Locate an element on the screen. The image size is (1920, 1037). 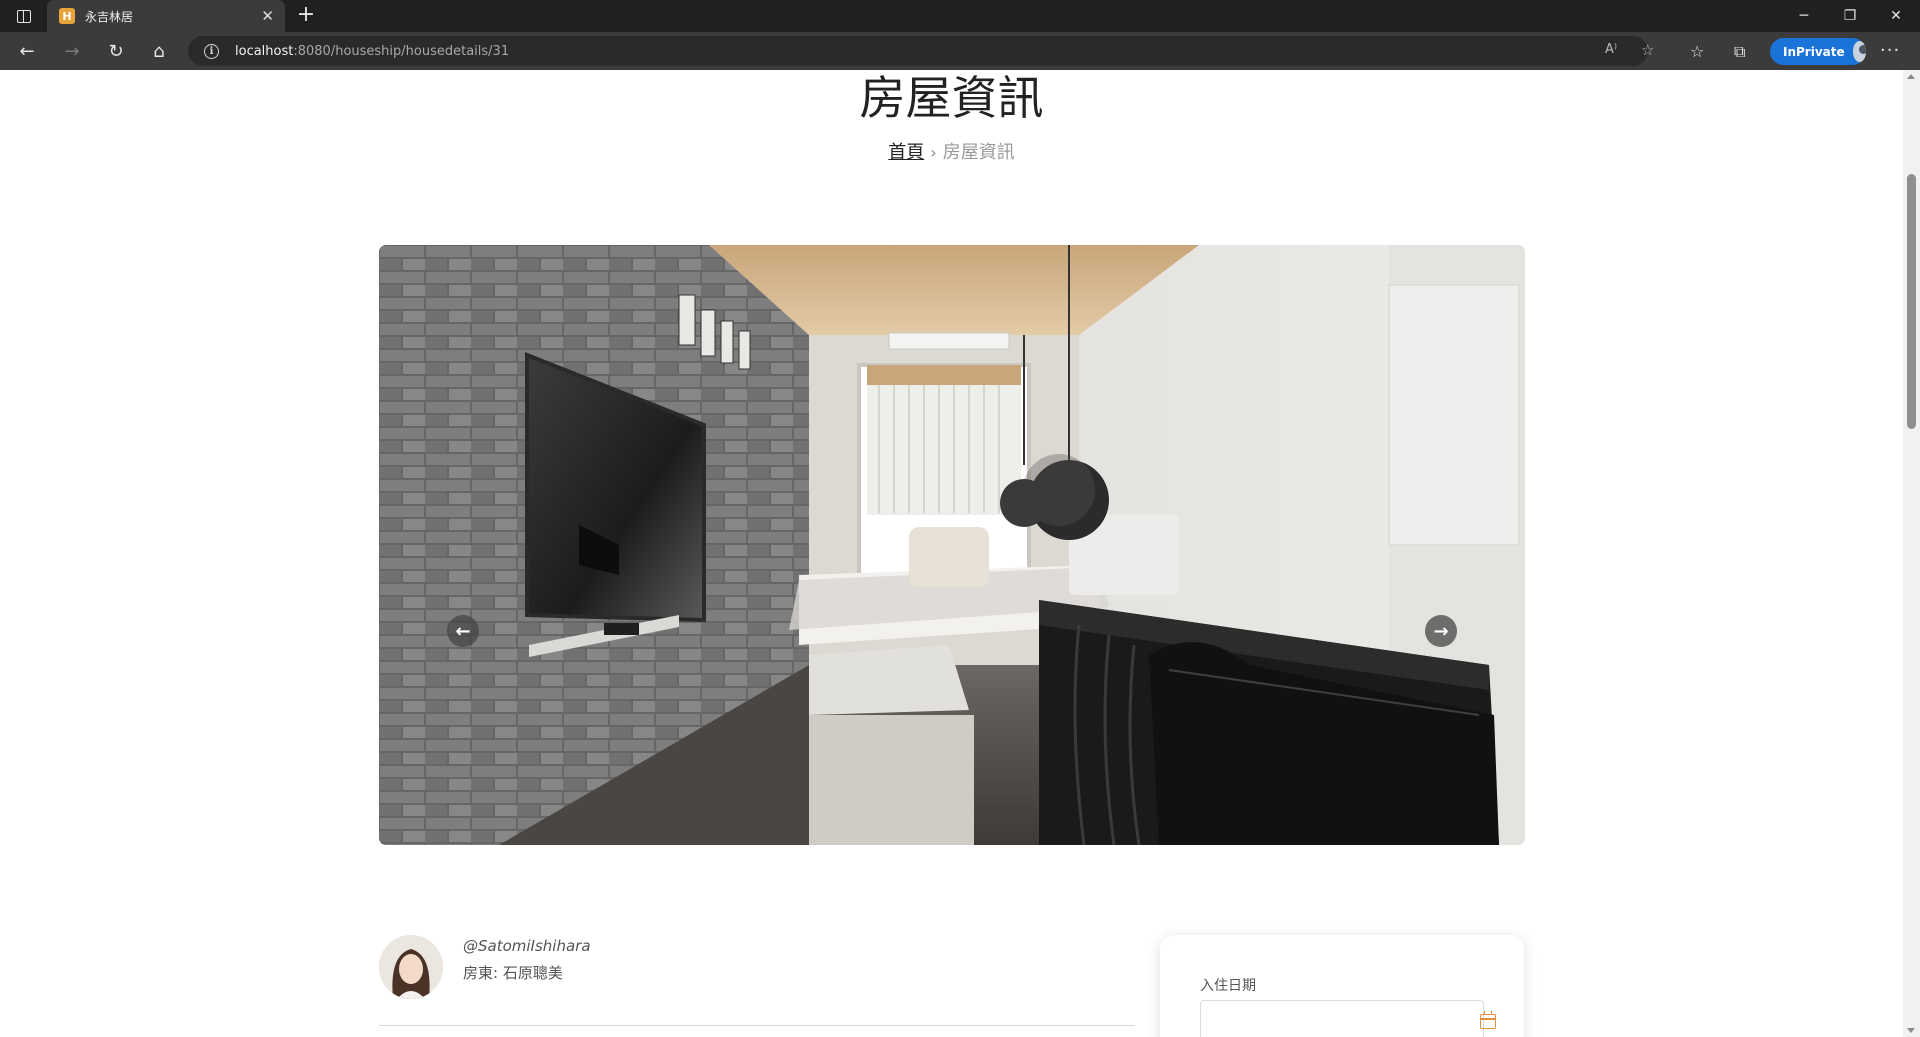
checkin-date-label: 入住日期 is located at coordinates (1228, 986).